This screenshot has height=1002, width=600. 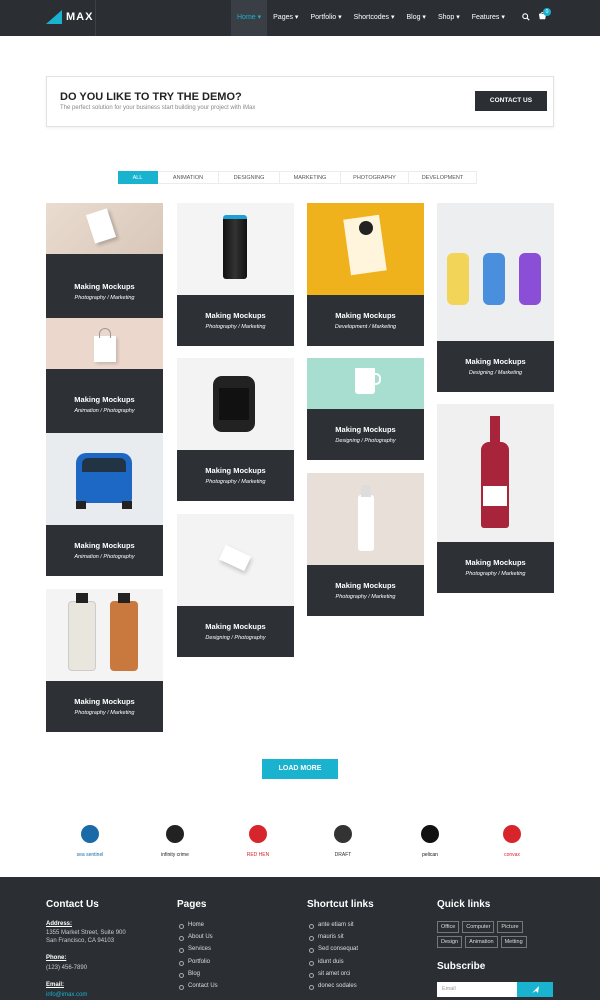 I want to click on rooster-logo-icon, so click(x=258, y=834).